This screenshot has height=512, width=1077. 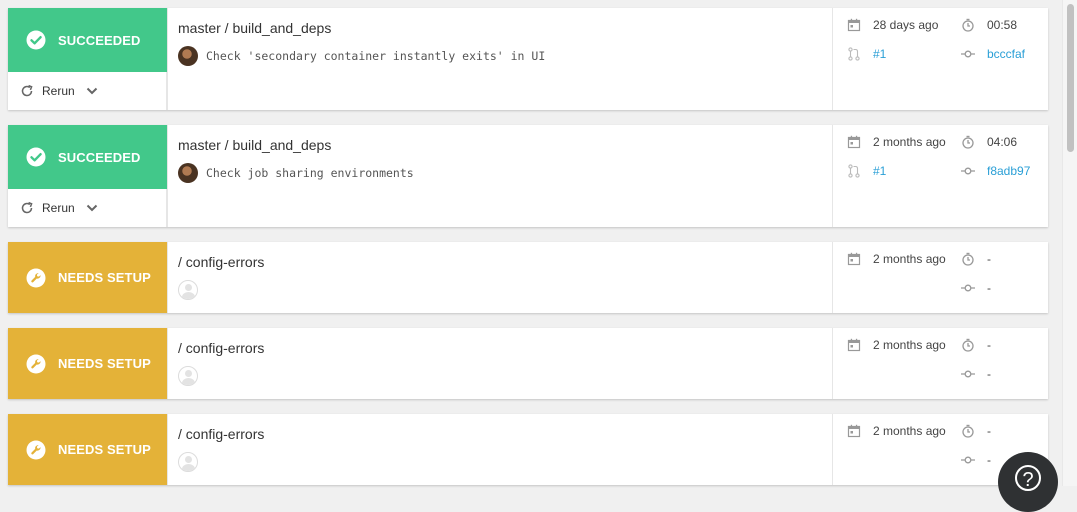 I want to click on scrollbar-thumb, so click(x=1070, y=78).